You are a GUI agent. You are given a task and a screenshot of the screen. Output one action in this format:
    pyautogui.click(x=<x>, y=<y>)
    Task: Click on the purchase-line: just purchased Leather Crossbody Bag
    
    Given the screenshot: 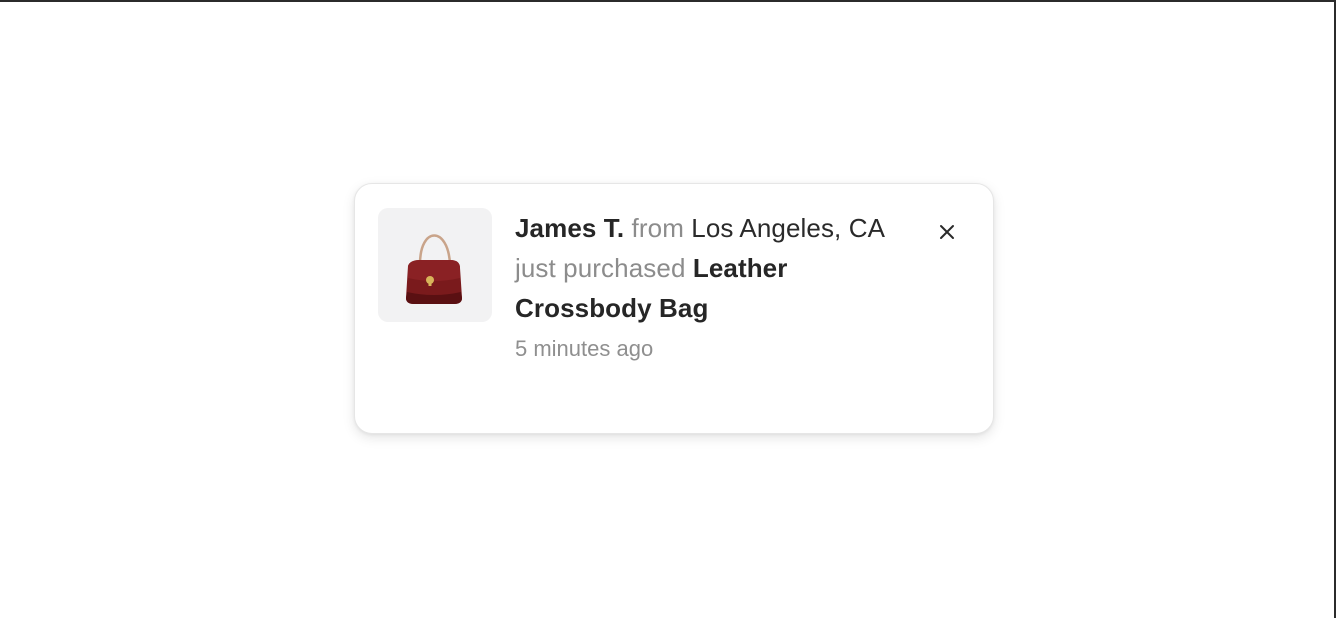 What is the action you would take?
    pyautogui.click(x=715, y=288)
    